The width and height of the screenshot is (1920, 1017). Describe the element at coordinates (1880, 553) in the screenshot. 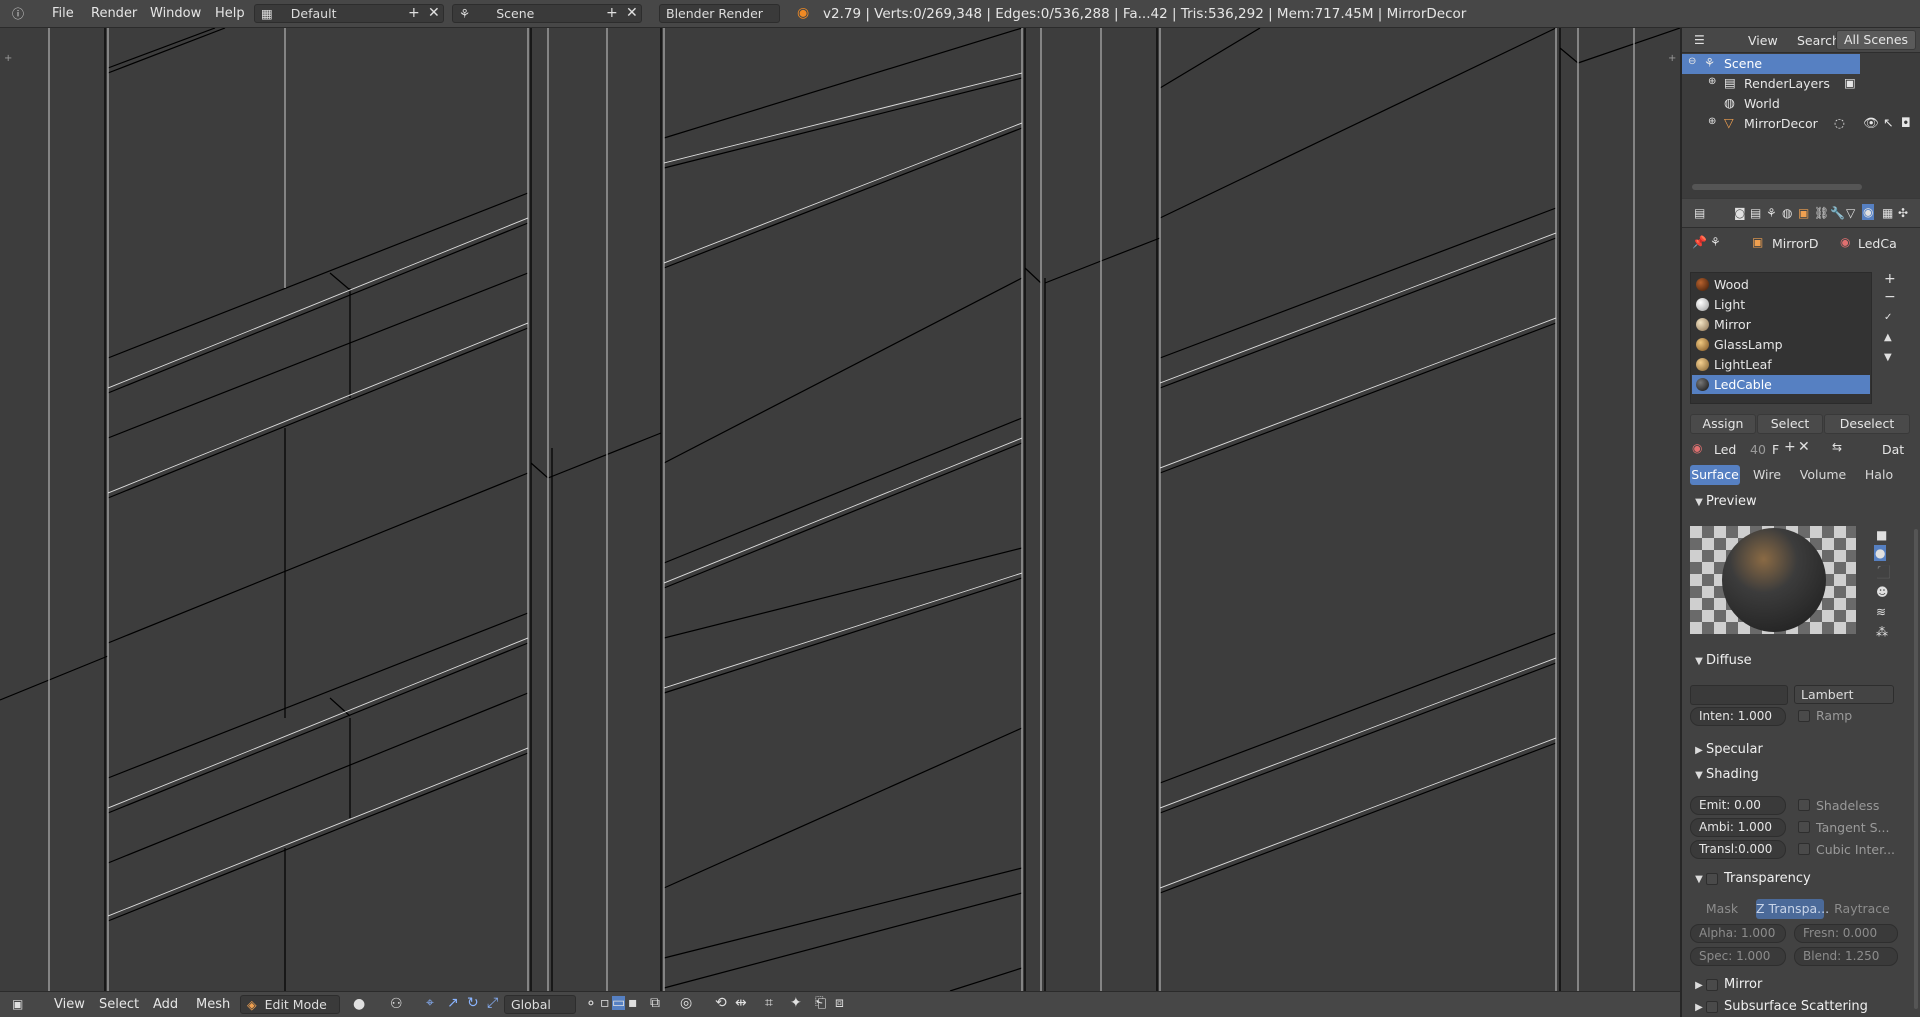

I see `preview-sphere-icon: ●` at that location.